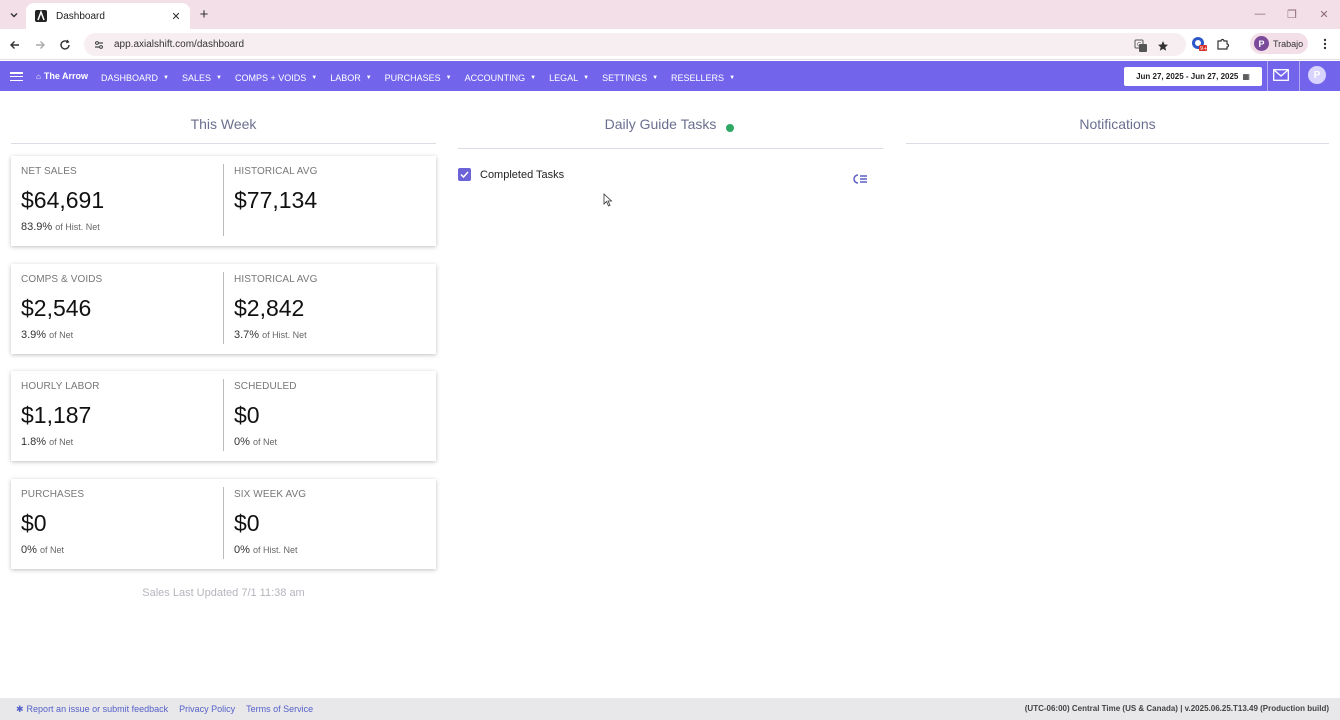  What do you see at coordinates (65, 45) in the screenshot?
I see `reload-icon` at bounding box center [65, 45].